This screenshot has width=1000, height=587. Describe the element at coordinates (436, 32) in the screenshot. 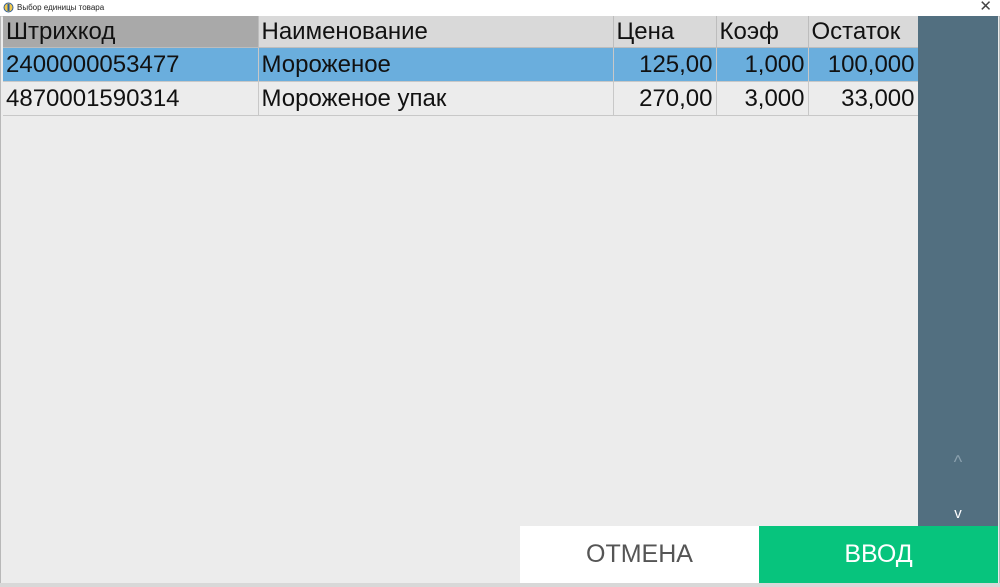

I see `column-header-name: Наименование` at that location.